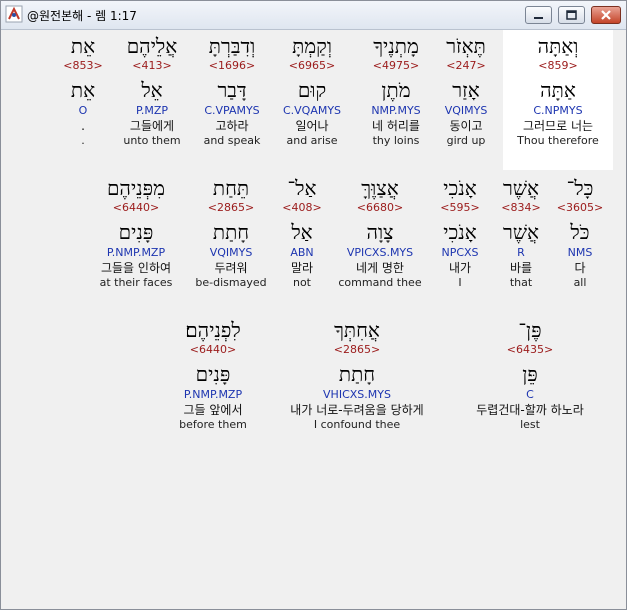  Describe the element at coordinates (558, 46) in the screenshot. I see `hebrew-word: וְאַתָּה` at that location.